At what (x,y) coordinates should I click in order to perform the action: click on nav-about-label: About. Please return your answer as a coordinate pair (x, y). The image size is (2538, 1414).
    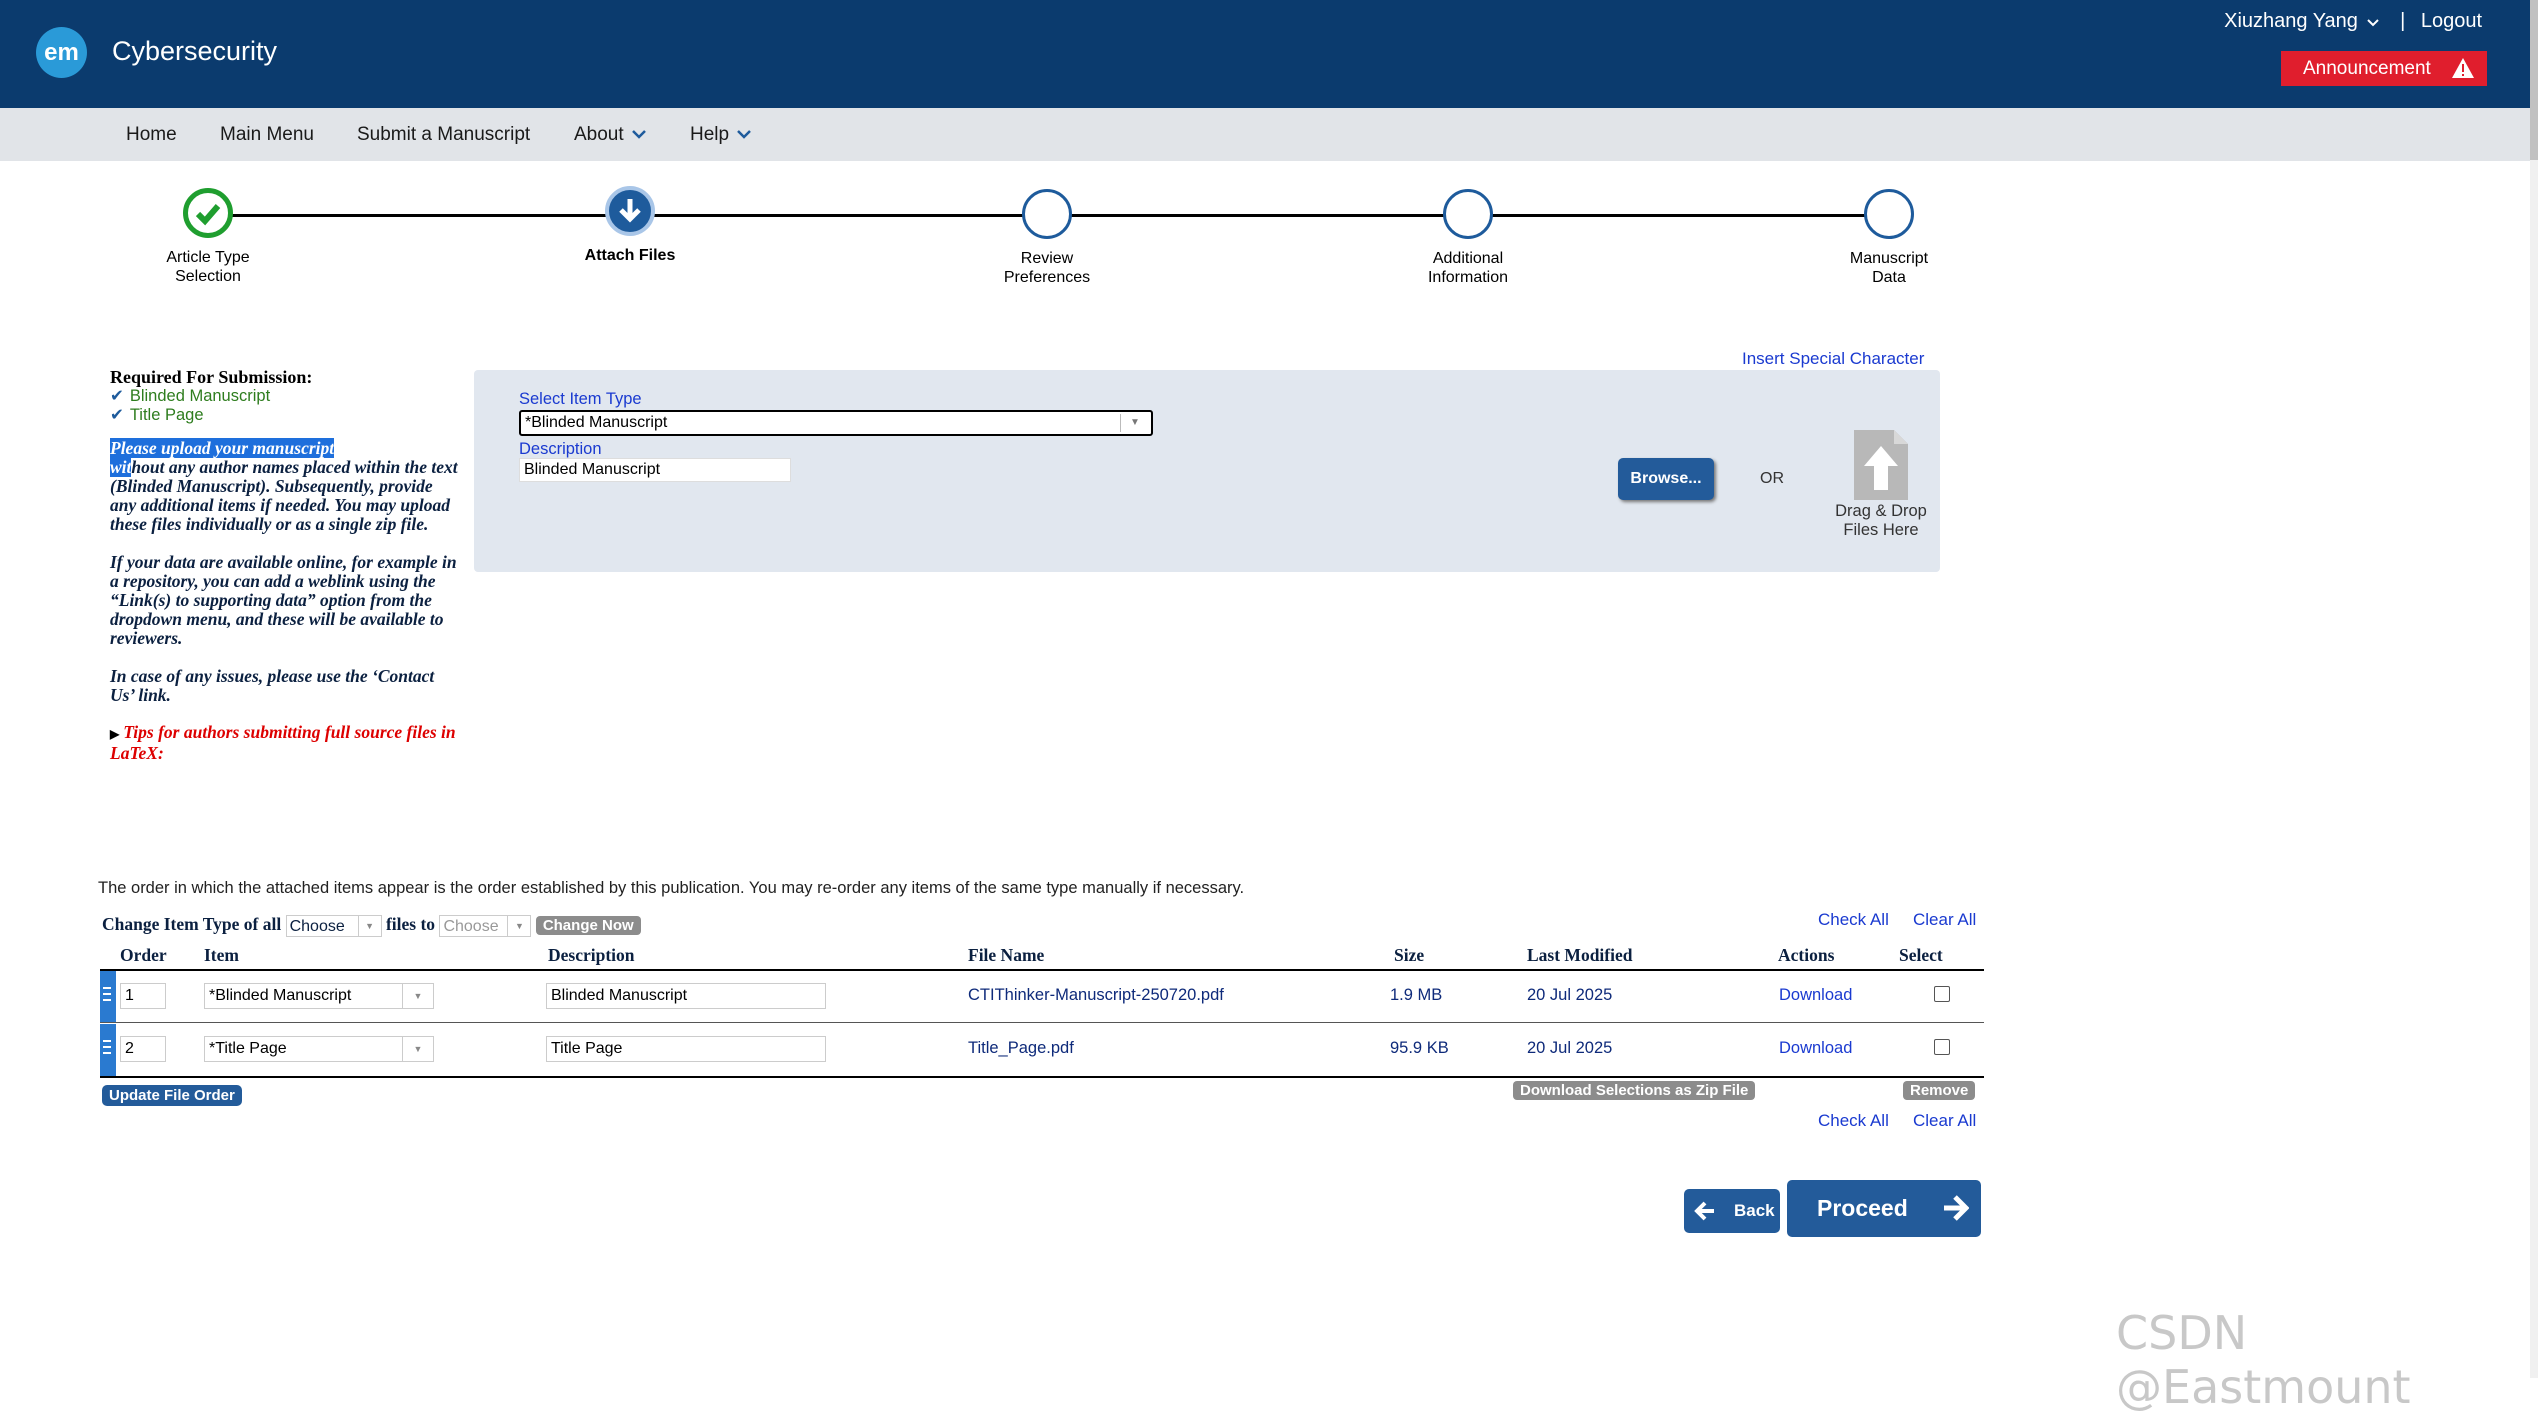
    Looking at the image, I should click on (599, 134).